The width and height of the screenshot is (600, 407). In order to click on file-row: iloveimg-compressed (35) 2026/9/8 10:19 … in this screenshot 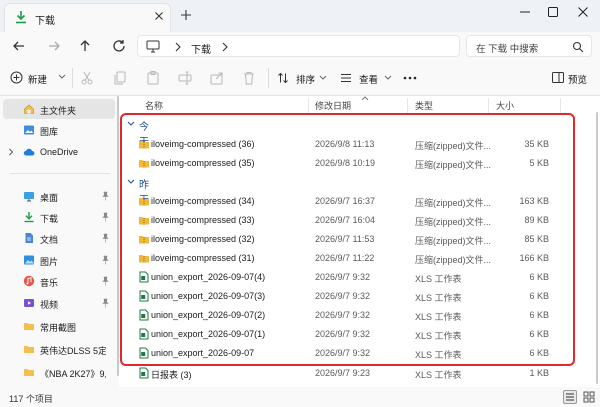, I will do `click(354, 163)`.